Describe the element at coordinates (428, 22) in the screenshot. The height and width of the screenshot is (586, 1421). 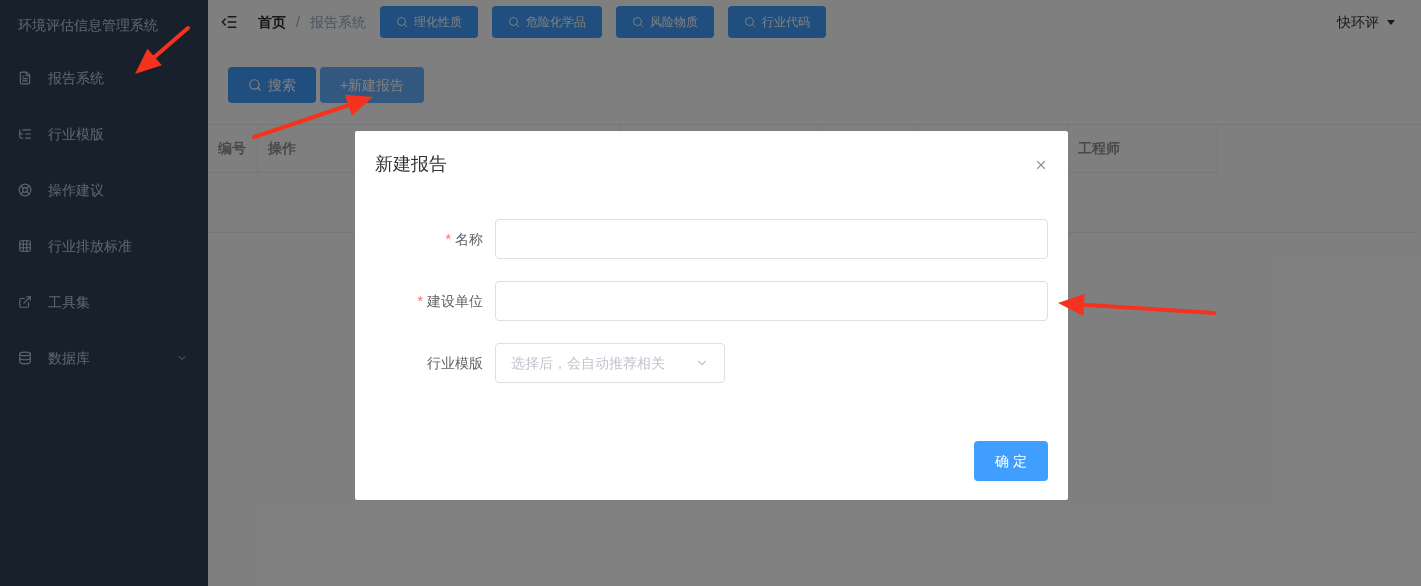
I see `quick-button: 理化性质` at that location.